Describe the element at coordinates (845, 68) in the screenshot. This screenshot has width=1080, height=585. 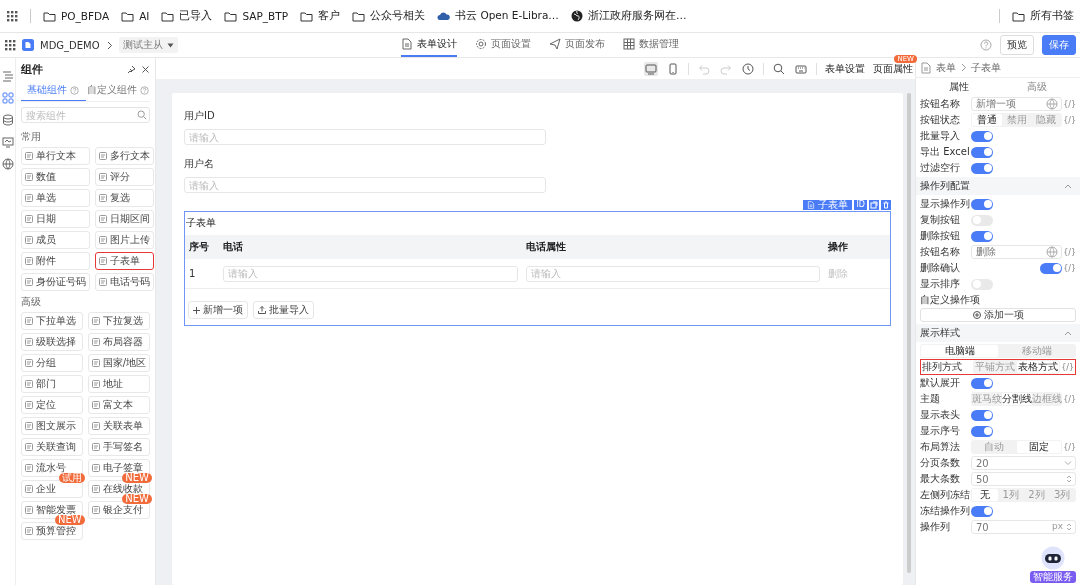
I see `toolbar-link: 表单设置` at that location.